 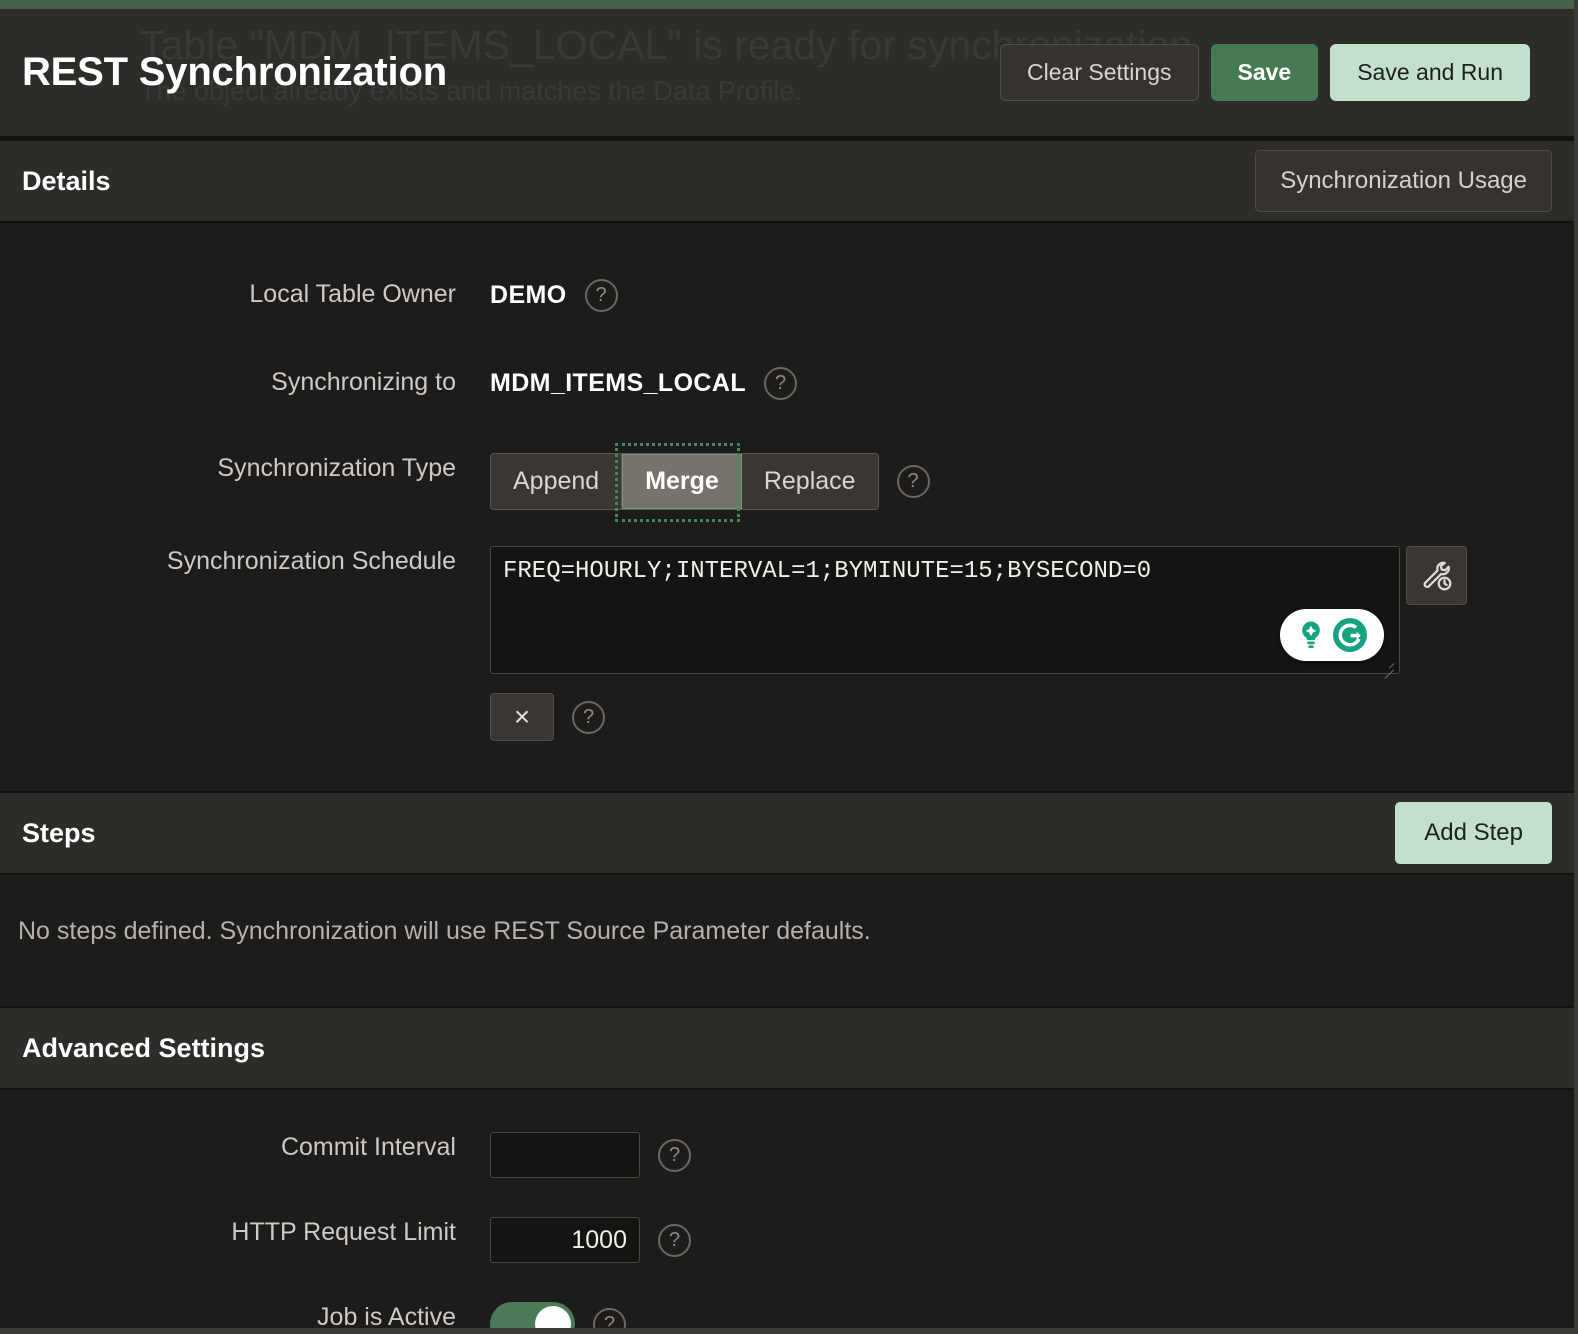 I want to click on details-region-actions: Synchronization Usage, so click(x=1403, y=181).